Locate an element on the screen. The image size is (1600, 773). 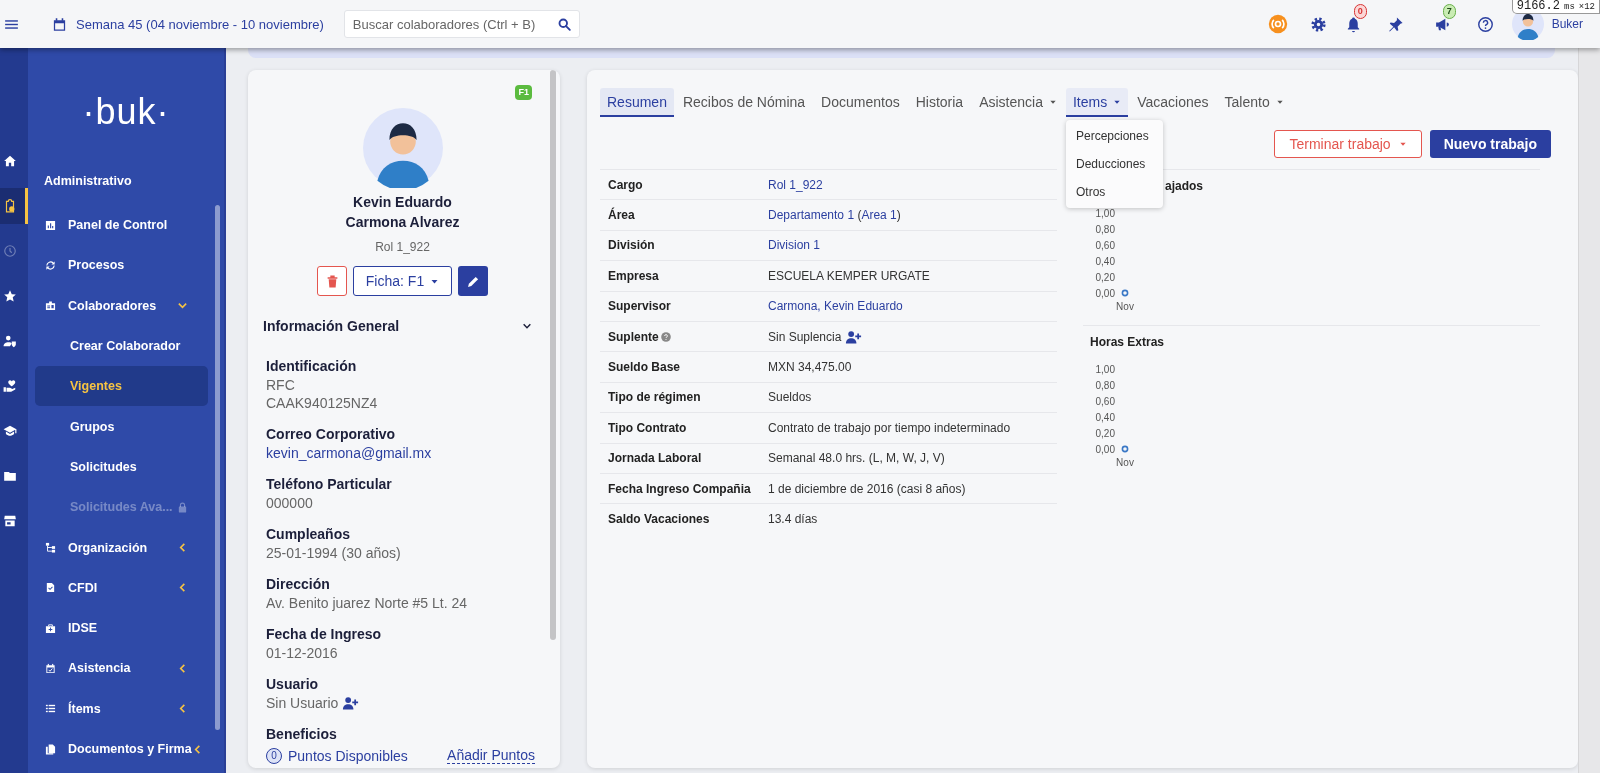
employee-role: Rol 1_922 is located at coordinates (402, 247).